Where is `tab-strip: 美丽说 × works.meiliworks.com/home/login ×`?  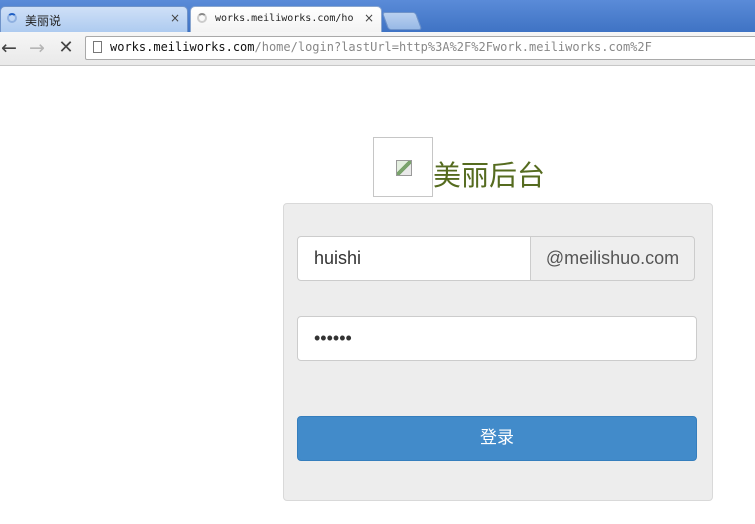
tab-strip: 美丽说 × works.meiliworks.com/home/login × is located at coordinates (377, 16).